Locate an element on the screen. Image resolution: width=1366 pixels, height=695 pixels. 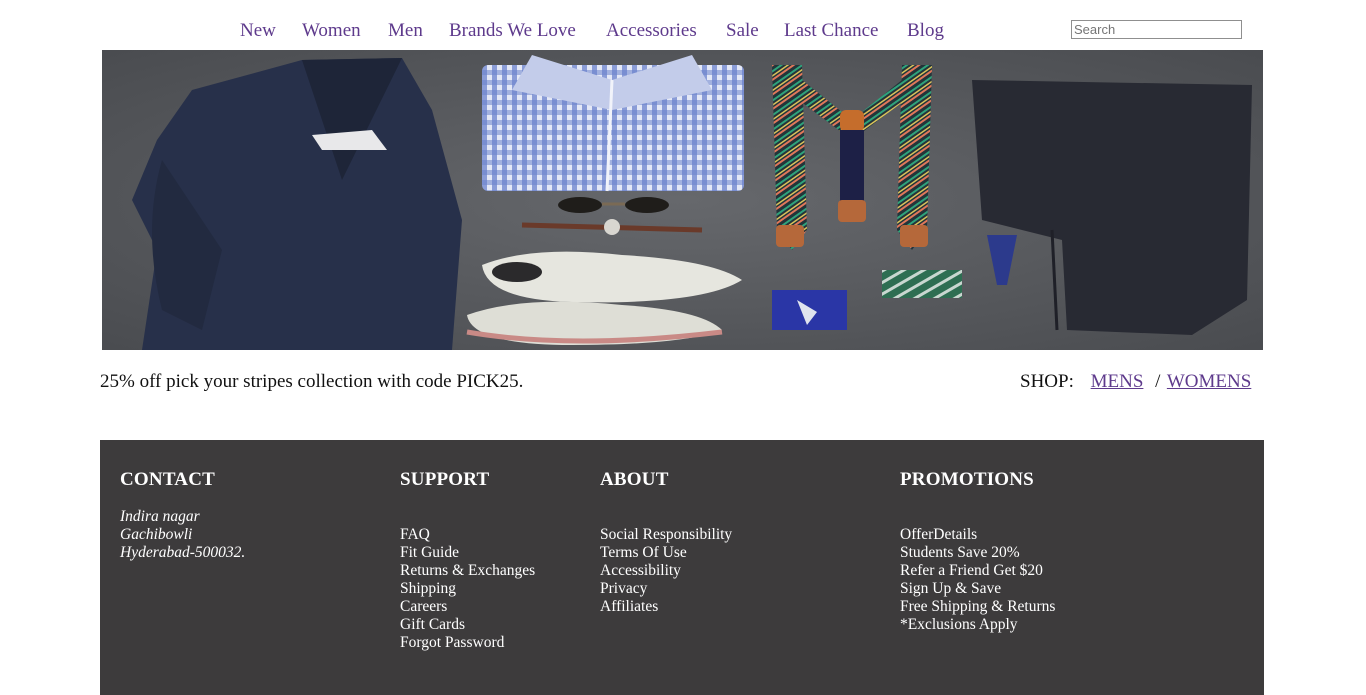
footer-support-heading: SUPPORT is located at coordinates (445, 479).